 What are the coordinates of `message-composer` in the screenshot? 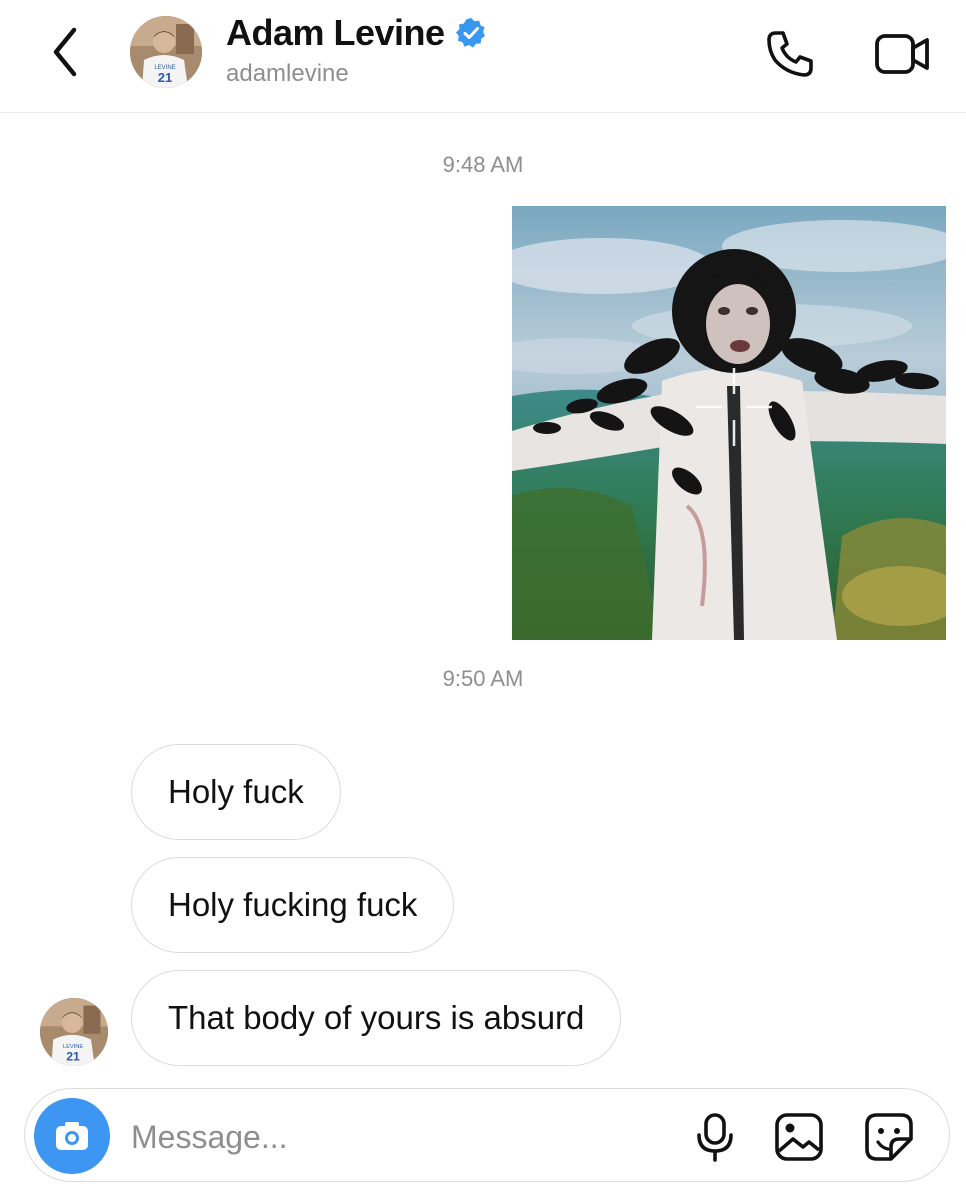 It's located at (487, 1135).